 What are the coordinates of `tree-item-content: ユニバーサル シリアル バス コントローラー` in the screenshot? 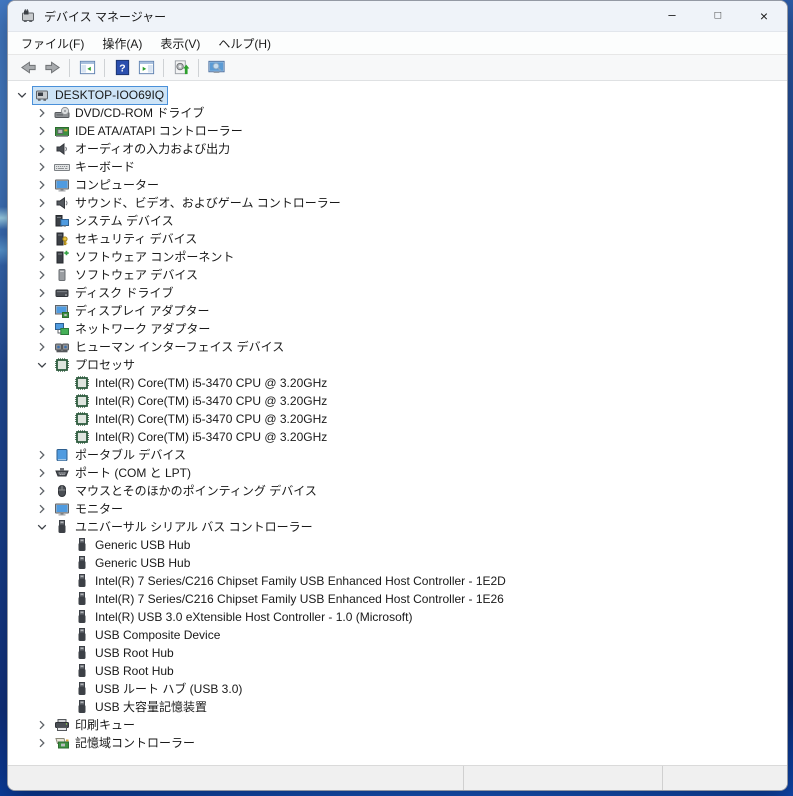 It's located at (184, 527).